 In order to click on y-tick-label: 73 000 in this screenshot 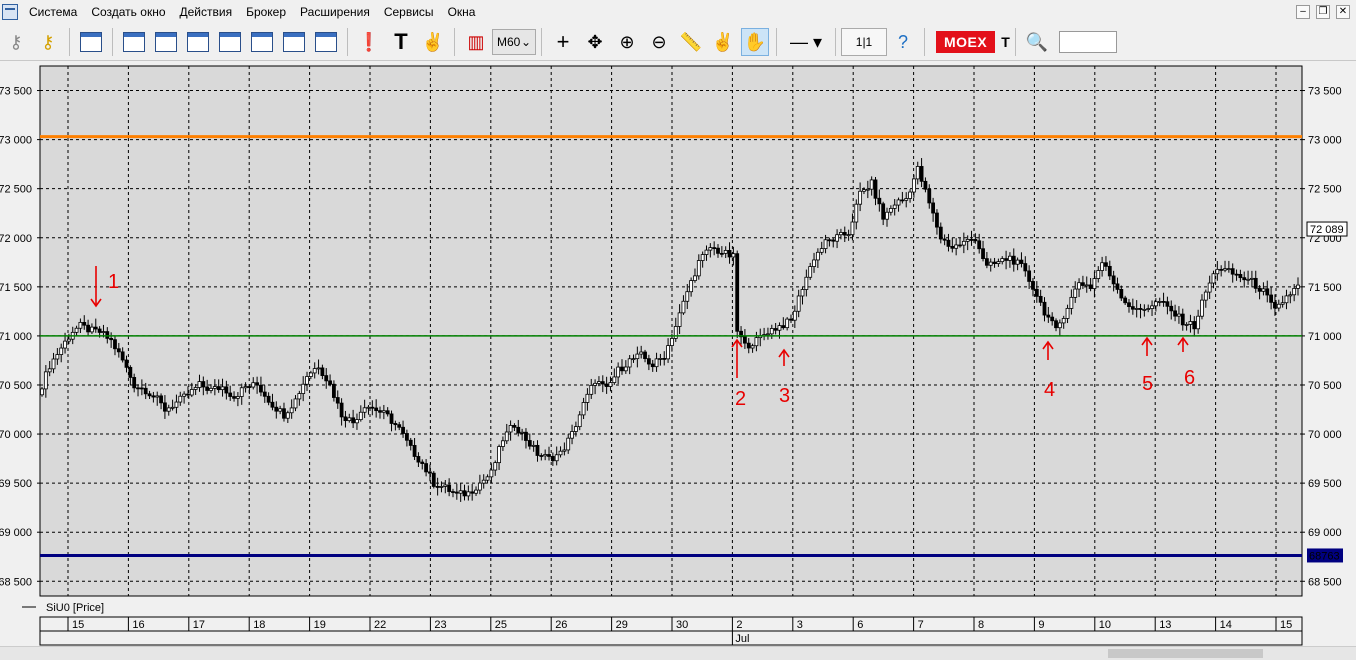, I will do `click(16, 141)`.